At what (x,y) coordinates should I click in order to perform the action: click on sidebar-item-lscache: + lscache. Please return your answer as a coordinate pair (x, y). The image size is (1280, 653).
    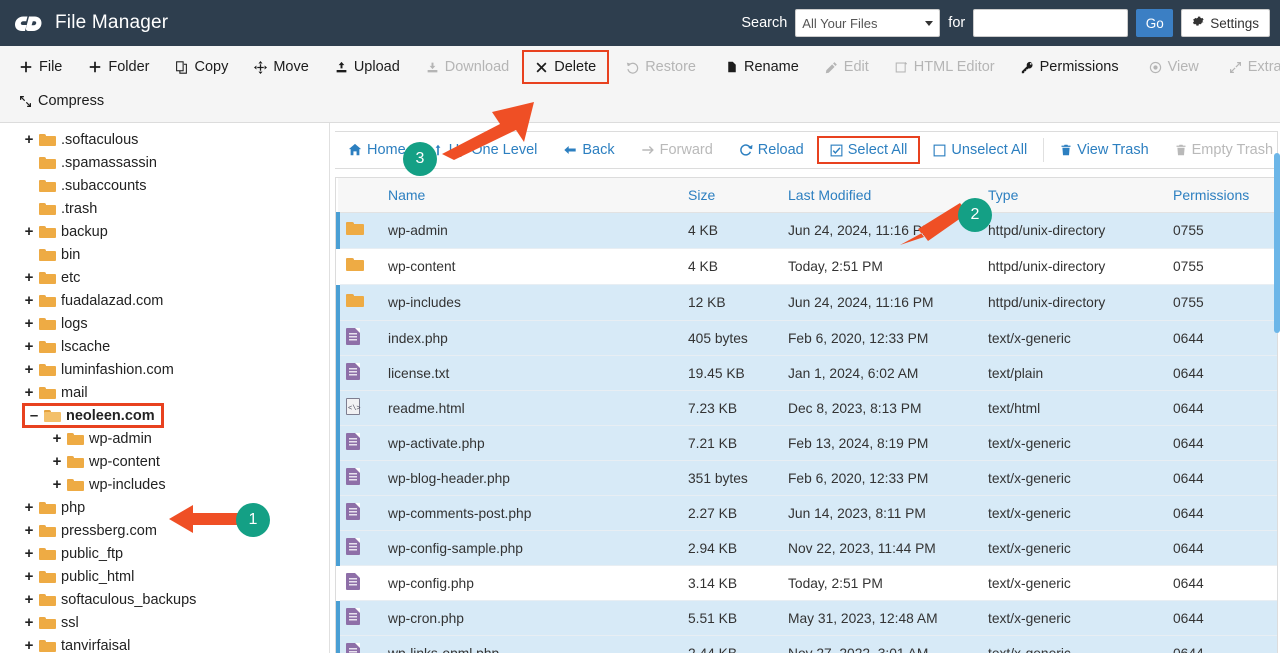
    Looking at the image, I should click on (164, 346).